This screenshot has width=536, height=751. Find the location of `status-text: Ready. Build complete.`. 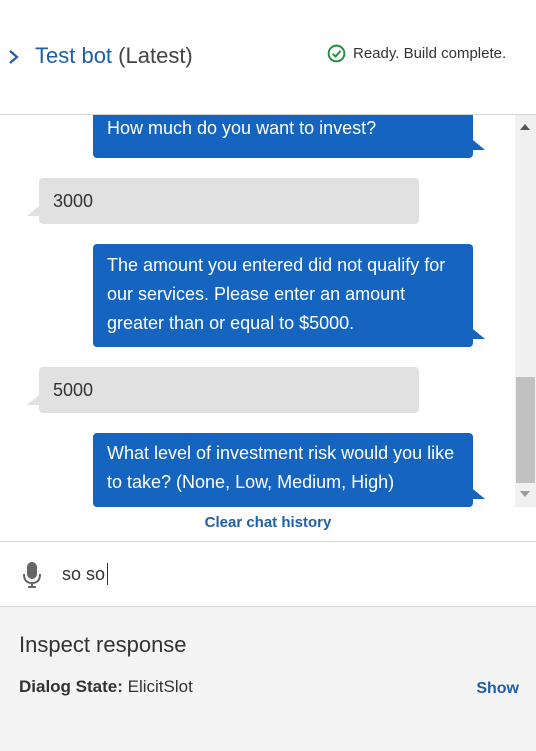

status-text: Ready. Build complete. is located at coordinates (430, 53).